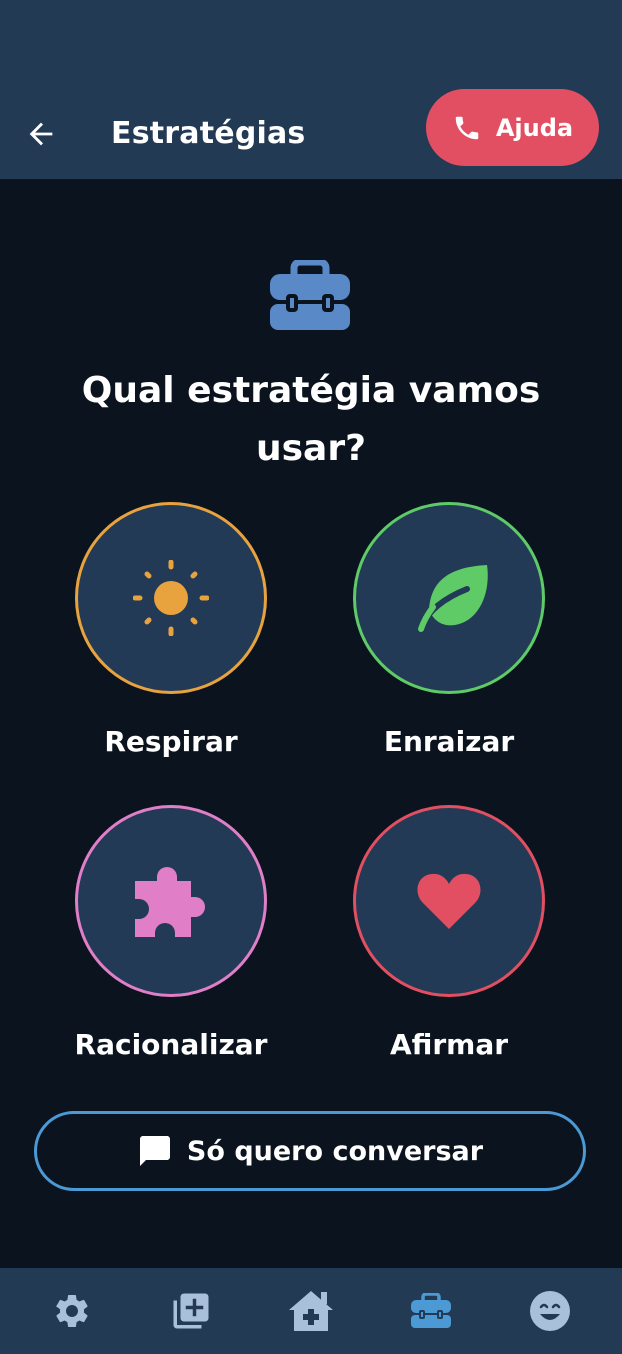 The image size is (622, 1354). Describe the element at coordinates (311, 89) in the screenshot. I see `app-header: Estratégias Ajuda` at that location.